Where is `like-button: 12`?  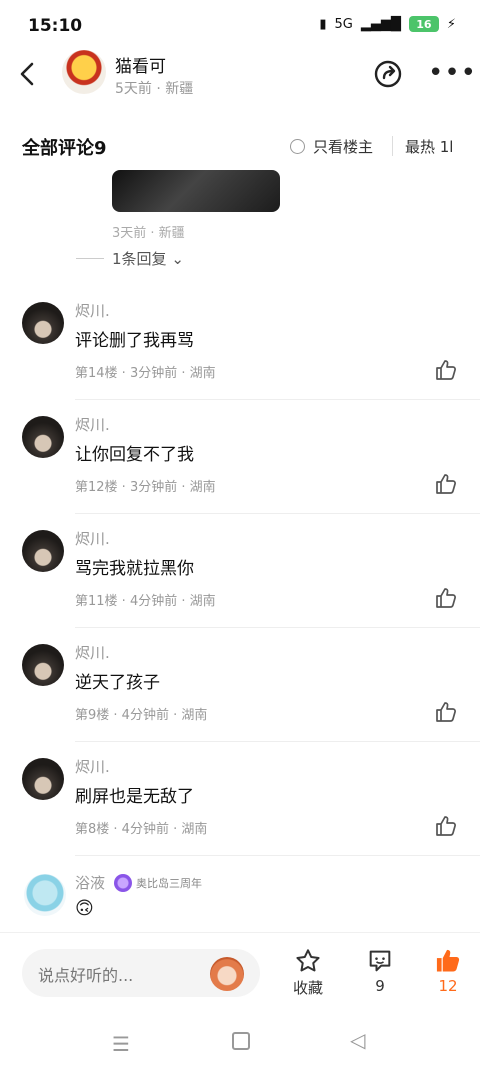 like-button: 12 is located at coordinates (448, 971).